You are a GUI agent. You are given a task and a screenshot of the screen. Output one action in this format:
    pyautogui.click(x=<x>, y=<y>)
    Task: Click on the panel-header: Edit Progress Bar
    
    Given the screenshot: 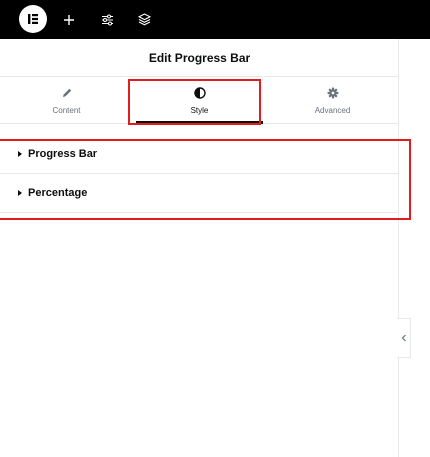 What is the action you would take?
    pyautogui.click(x=199, y=58)
    